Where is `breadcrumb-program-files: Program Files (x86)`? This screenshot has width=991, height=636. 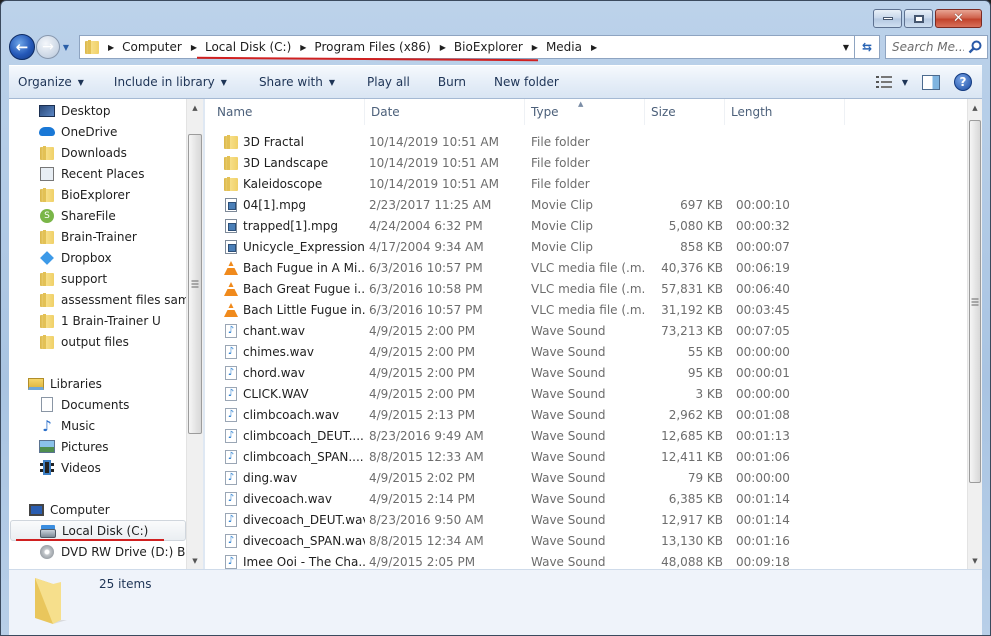 breadcrumb-program-files: Program Files (x86) is located at coordinates (372, 47).